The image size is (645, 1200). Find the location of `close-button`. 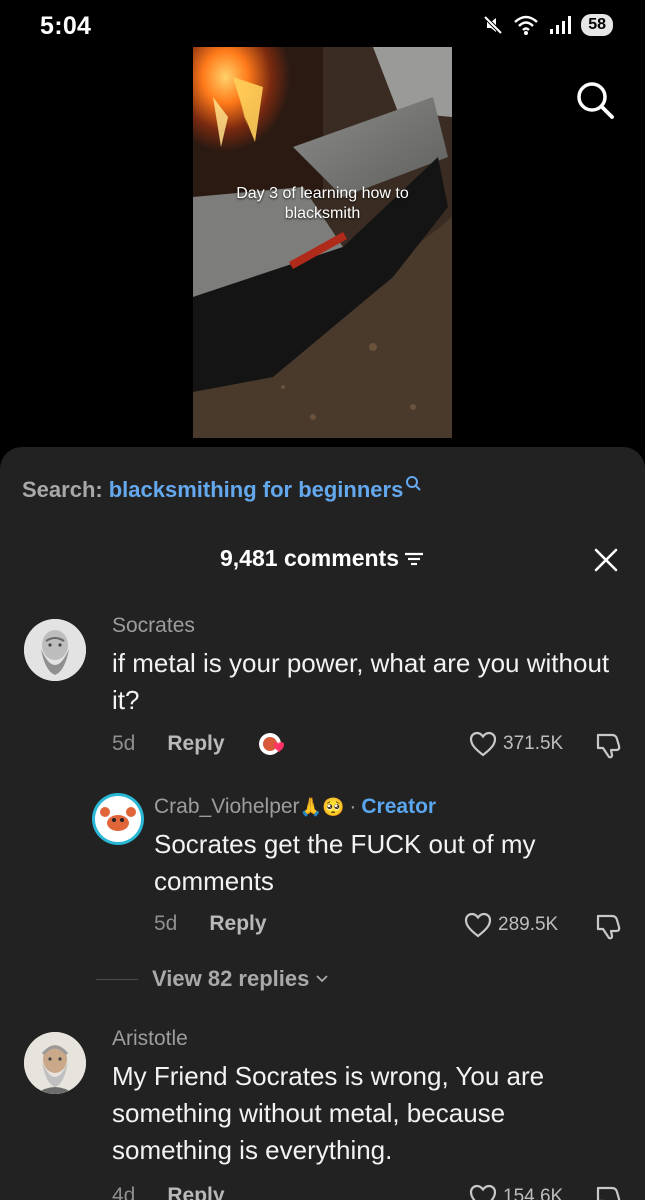

close-button is located at coordinates (606, 560).